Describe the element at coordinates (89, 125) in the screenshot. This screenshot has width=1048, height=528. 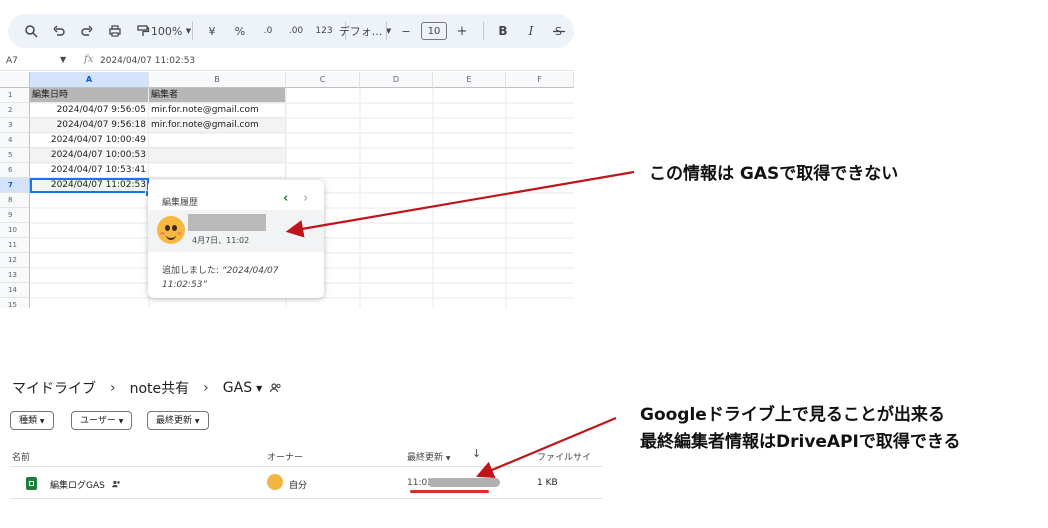
I see `cell-a3: 2024/04/07 9:56:18` at that location.